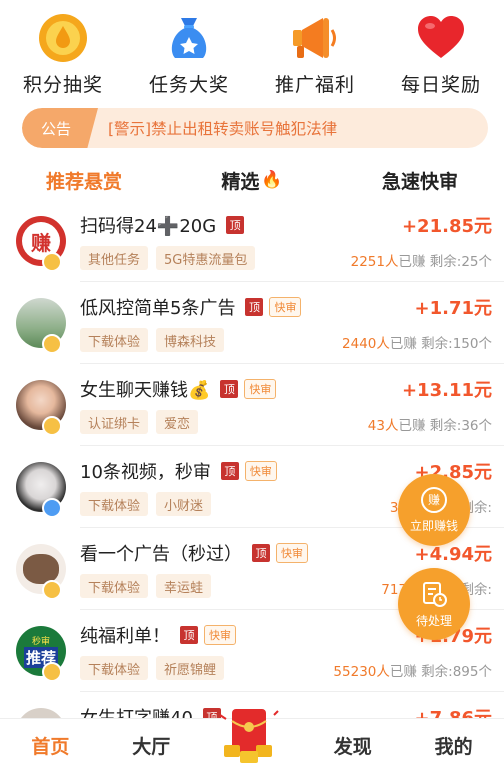  I want to click on task-tag: 博森科技, so click(190, 340).